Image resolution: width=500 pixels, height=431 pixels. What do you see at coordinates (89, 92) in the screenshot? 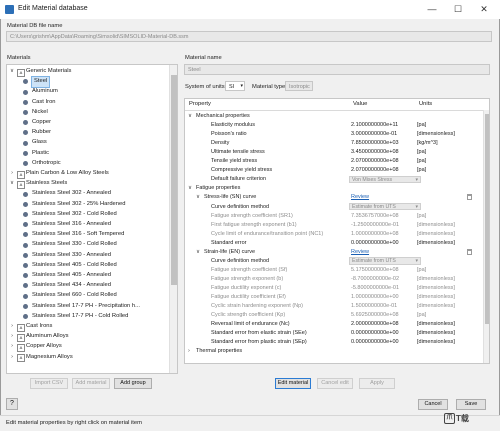
I see `tree-item-aluminum: Aluminum` at bounding box center [89, 92].